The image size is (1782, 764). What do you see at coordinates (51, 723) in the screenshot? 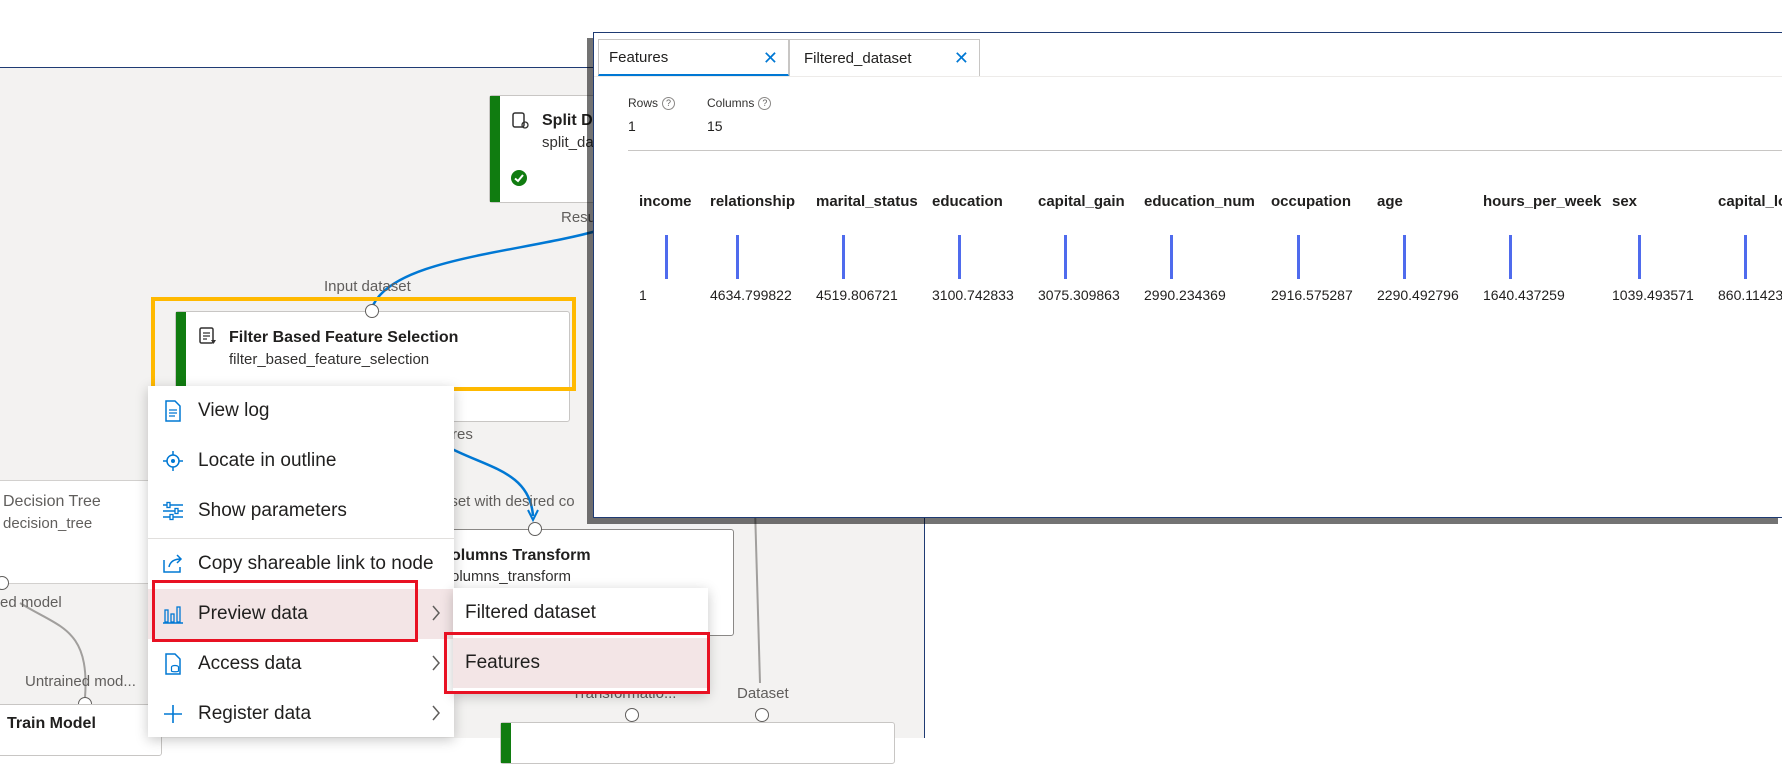
I see `node-title: Train Model` at bounding box center [51, 723].